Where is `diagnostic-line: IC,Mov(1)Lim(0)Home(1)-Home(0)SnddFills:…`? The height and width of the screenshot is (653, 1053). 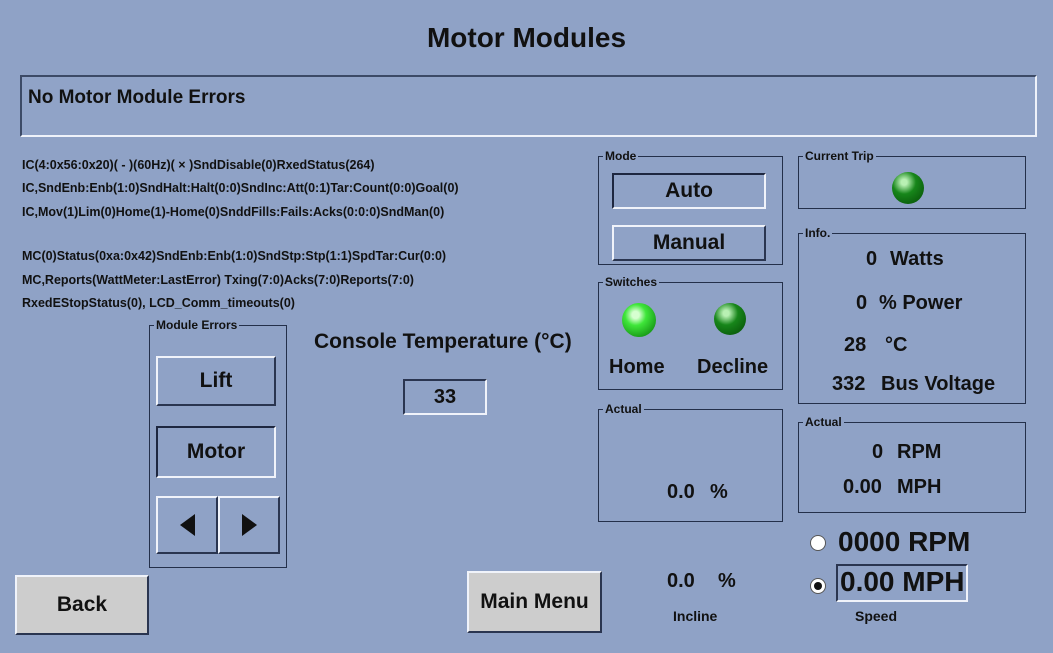
diagnostic-line: IC,Mov(1)Lim(0)Home(1)-Home(0)SnddFills:… is located at coordinates (233, 212).